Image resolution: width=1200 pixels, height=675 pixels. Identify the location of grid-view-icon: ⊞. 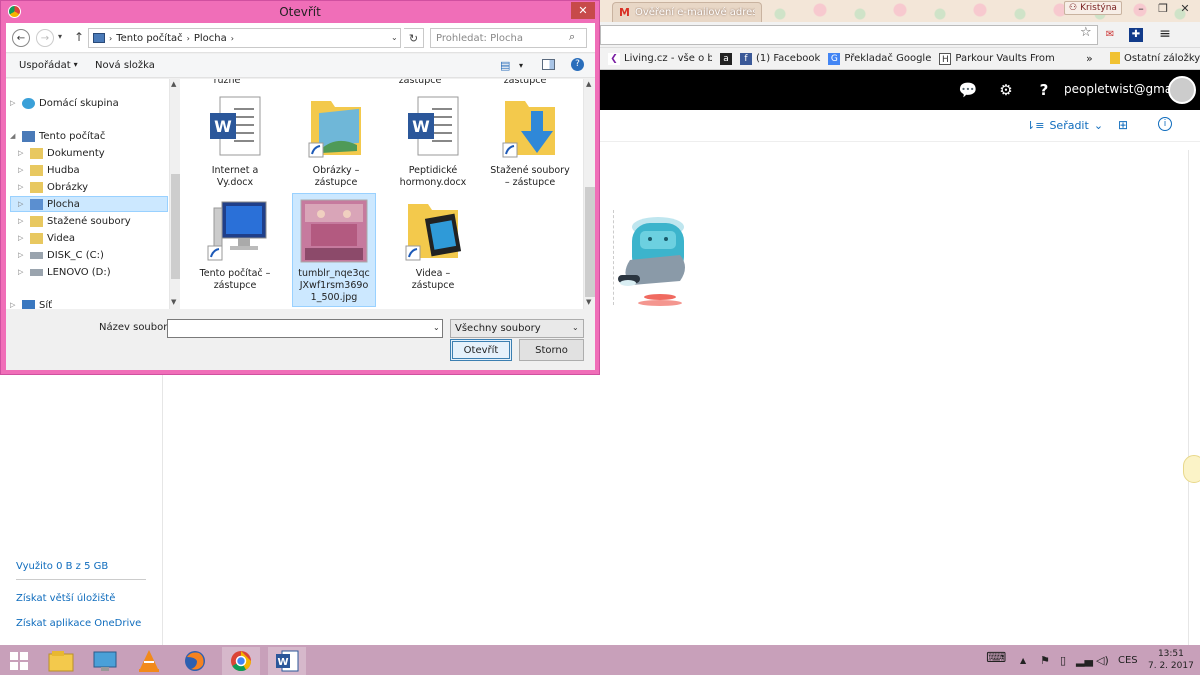
(1123, 125).